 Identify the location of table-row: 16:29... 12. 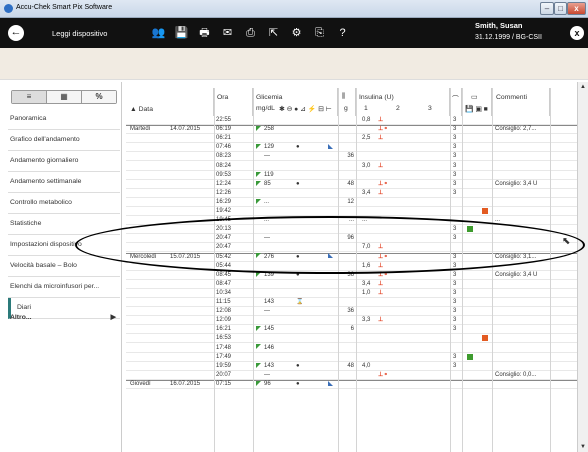
(351, 202).